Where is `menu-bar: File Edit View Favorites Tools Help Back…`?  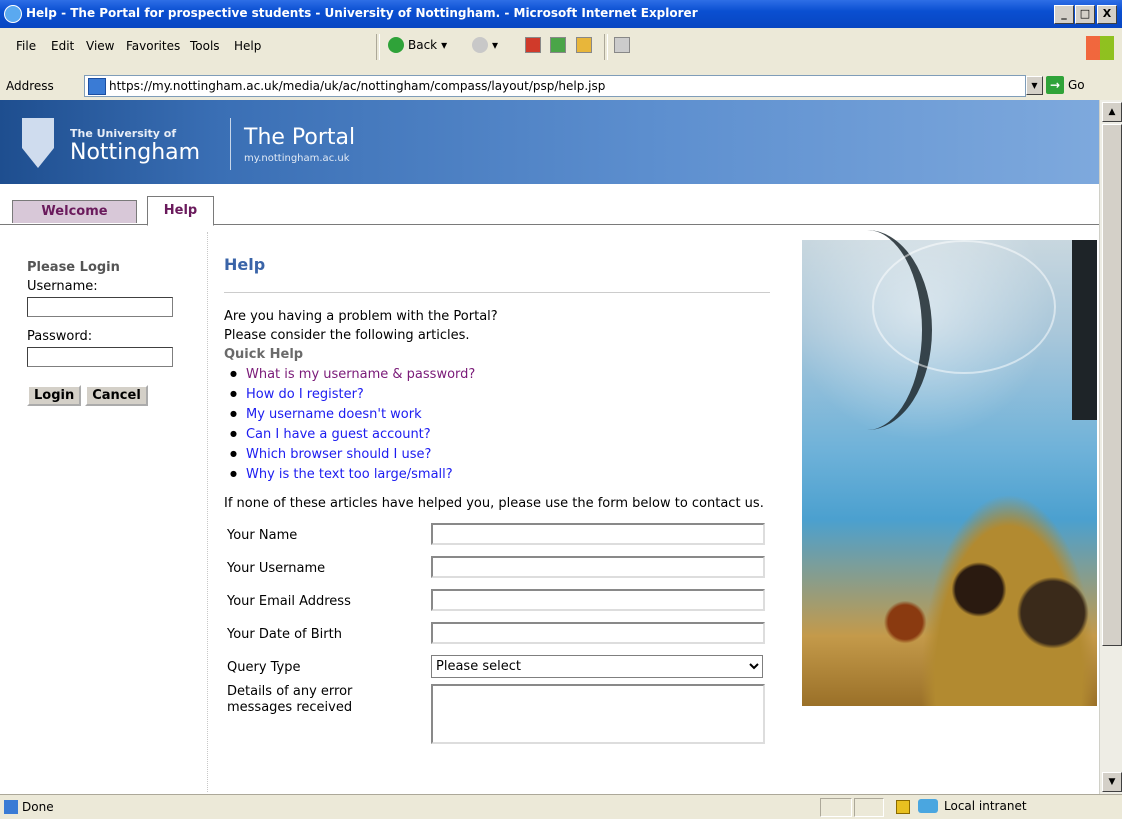
menu-bar: File Edit View Favorites Tools Help Back… is located at coordinates (561, 50).